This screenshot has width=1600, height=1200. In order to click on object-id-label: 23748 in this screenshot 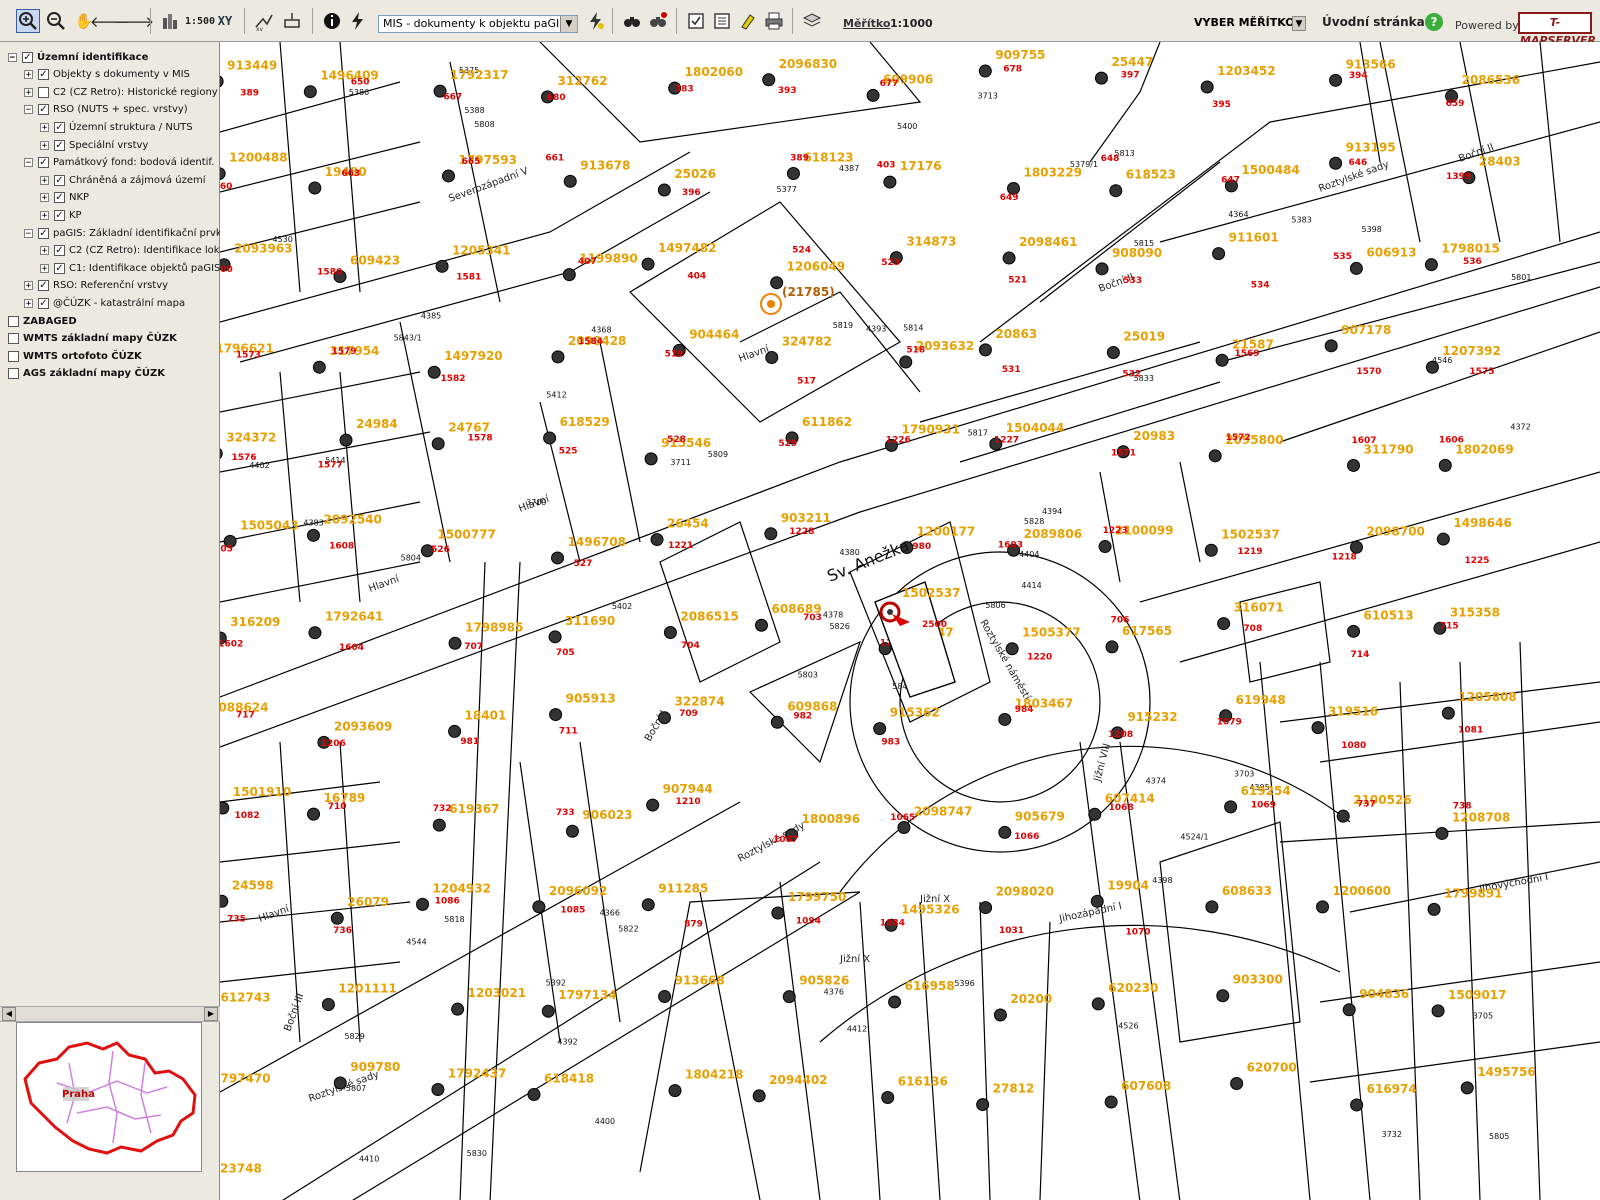, I will do `click(241, 1169)`.